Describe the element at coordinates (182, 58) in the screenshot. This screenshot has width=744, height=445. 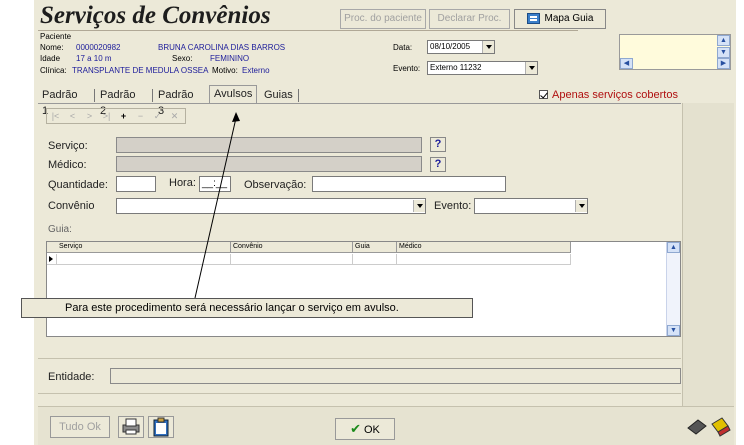
I see `sexo-label: Sexo:` at that location.